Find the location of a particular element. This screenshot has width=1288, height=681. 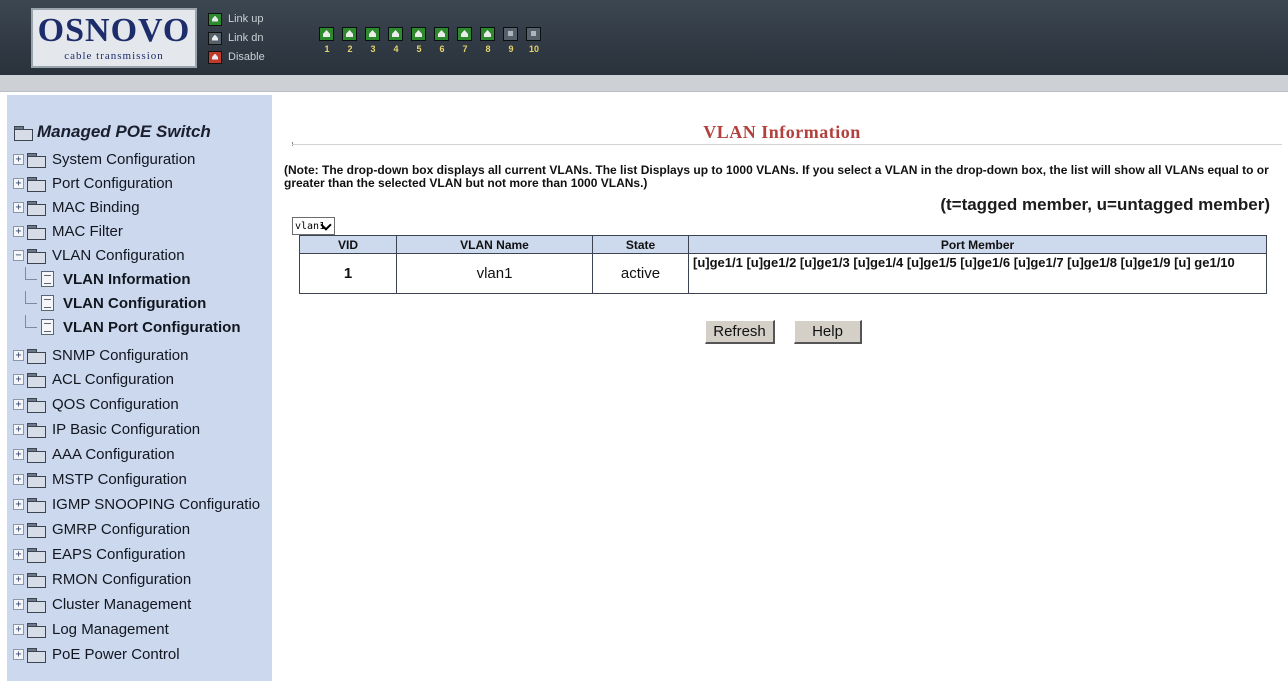

sidebar-item-label: IP Basic Configuration is located at coordinates (126, 429).